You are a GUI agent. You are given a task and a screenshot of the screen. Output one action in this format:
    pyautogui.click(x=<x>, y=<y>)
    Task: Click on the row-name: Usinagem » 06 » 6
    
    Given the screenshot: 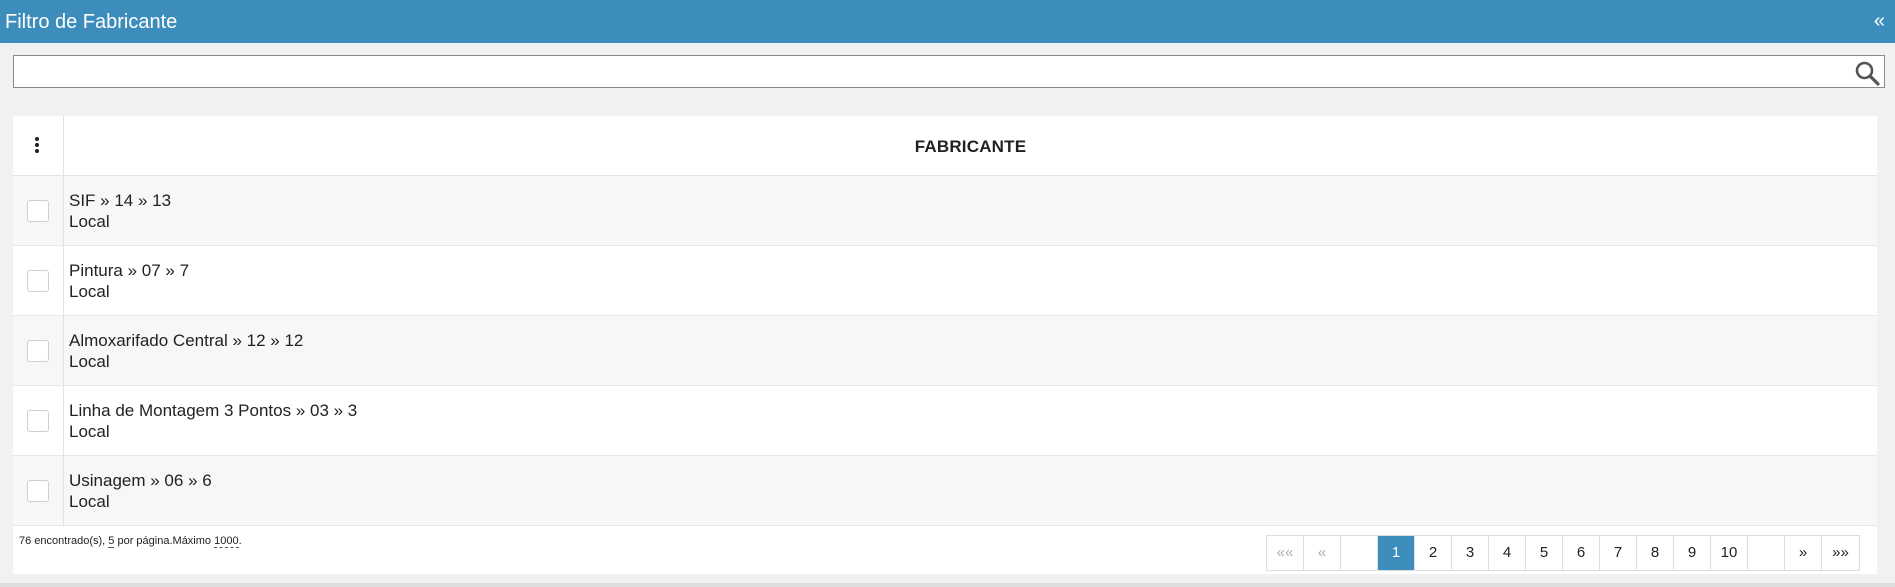 What is the action you would take?
    pyautogui.click(x=140, y=480)
    